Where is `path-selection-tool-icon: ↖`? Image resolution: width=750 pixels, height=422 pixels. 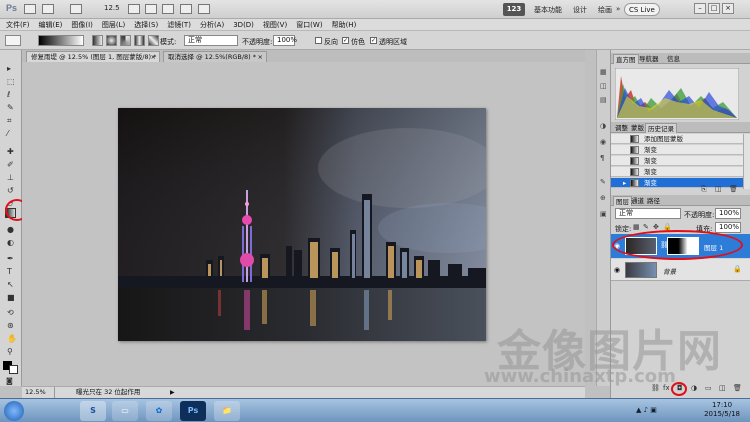
path-selection-tool-icon: ↖ is located at coordinates (10, 284).